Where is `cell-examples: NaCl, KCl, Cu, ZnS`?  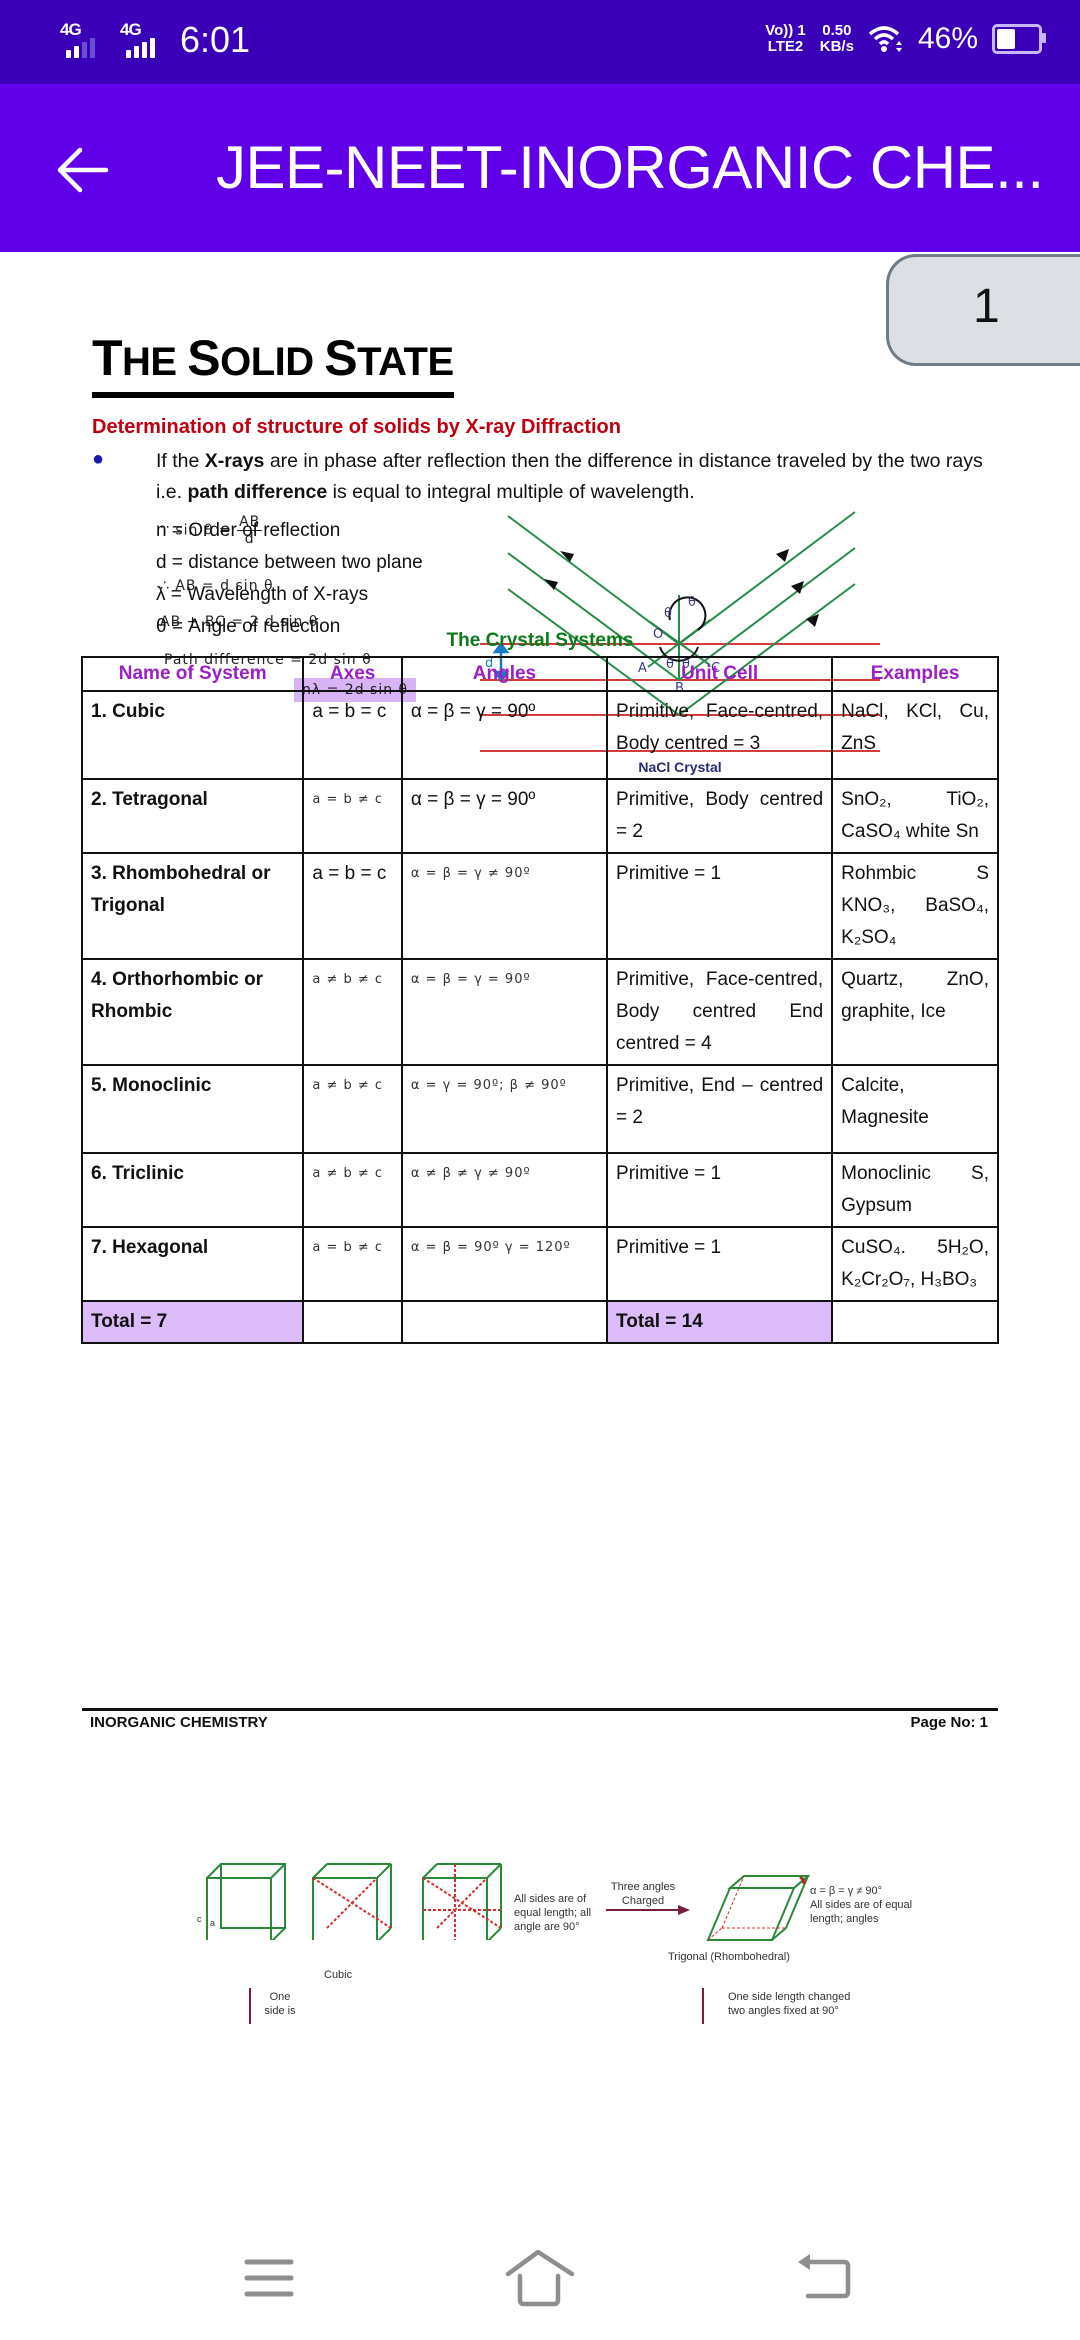 cell-examples: NaCl, KCl, Cu, ZnS is located at coordinates (915, 735).